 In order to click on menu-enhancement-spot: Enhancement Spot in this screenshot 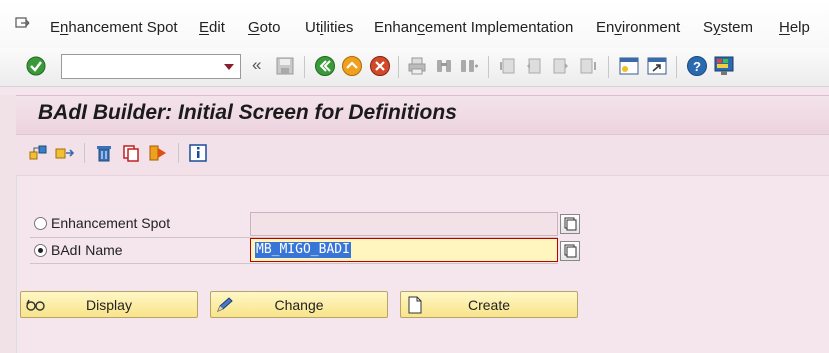, I will do `click(114, 27)`.